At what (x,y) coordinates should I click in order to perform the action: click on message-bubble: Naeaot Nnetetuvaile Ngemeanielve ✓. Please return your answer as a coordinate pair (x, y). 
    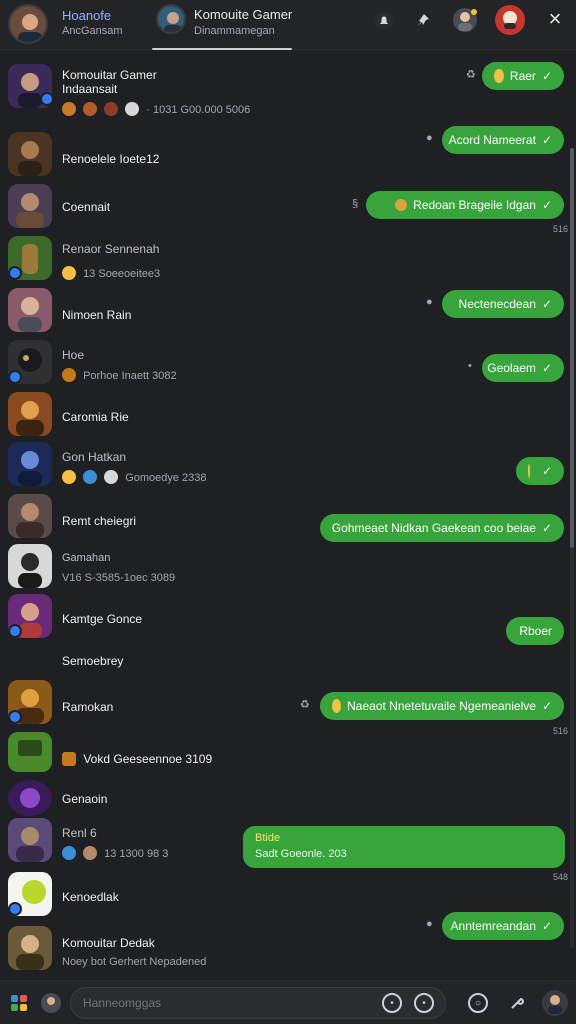
    Looking at the image, I should click on (442, 706).